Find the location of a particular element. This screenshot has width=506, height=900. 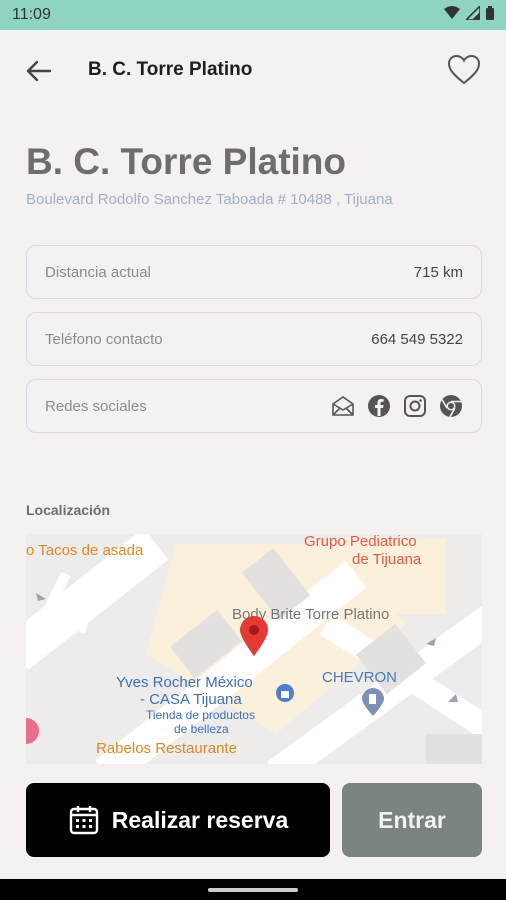

status-icons is located at coordinates (469, 13).